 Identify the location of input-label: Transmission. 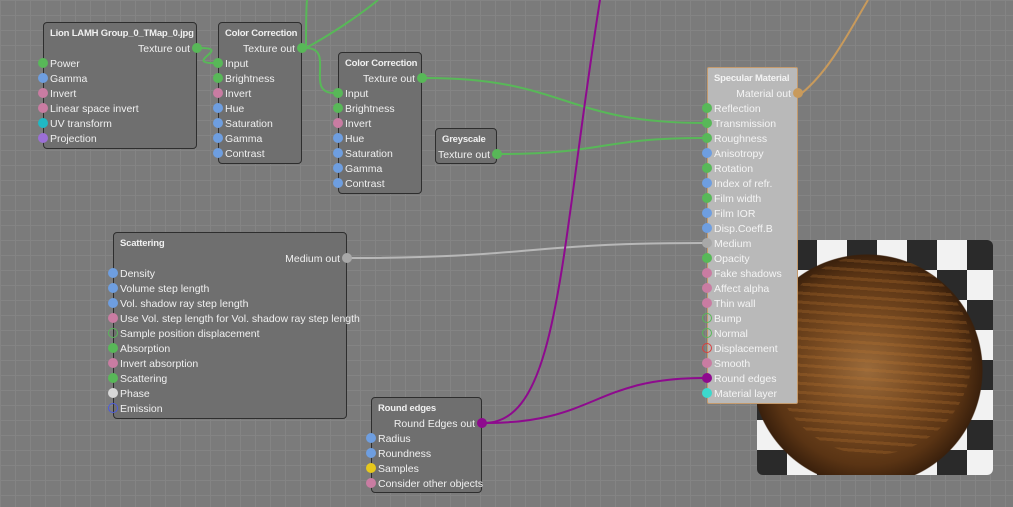
(745, 124).